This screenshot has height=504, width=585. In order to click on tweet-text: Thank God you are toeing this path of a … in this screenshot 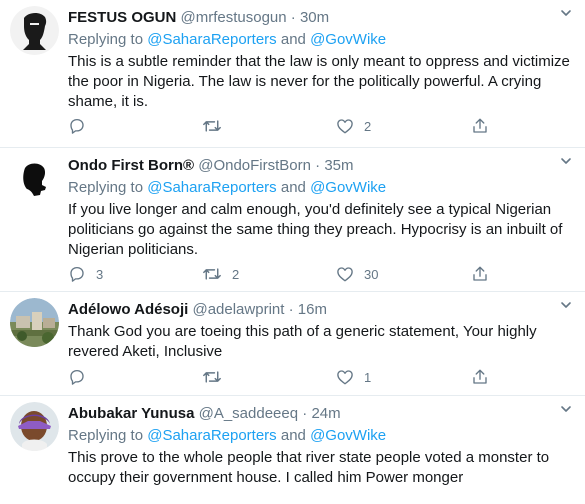, I will do `click(302, 341)`.